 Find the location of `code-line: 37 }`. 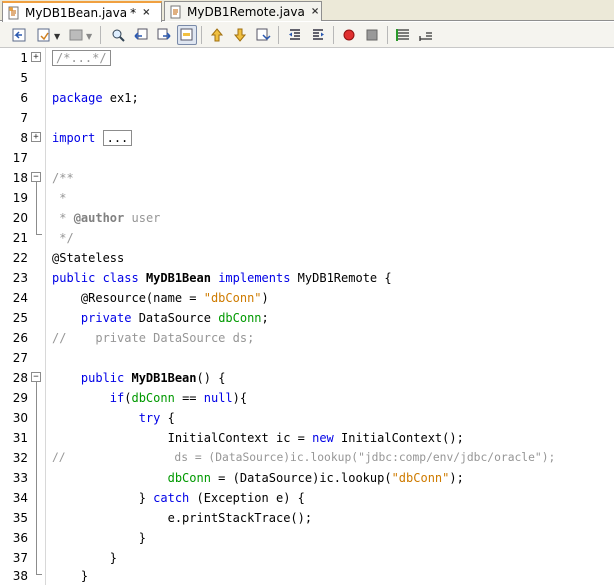

code-line: 37 } is located at coordinates (307, 558).